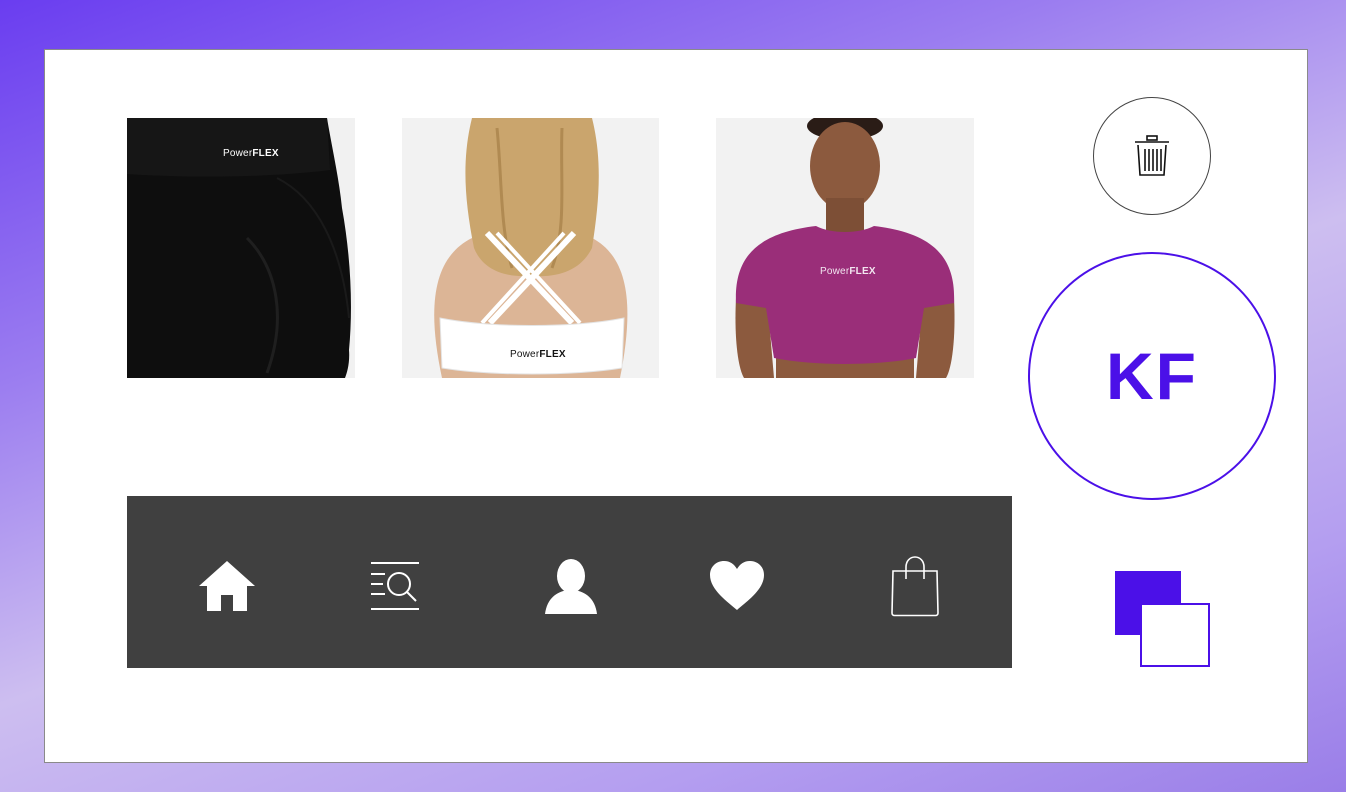 The height and width of the screenshot is (792, 1346). I want to click on nav-search-button, so click(395, 586).